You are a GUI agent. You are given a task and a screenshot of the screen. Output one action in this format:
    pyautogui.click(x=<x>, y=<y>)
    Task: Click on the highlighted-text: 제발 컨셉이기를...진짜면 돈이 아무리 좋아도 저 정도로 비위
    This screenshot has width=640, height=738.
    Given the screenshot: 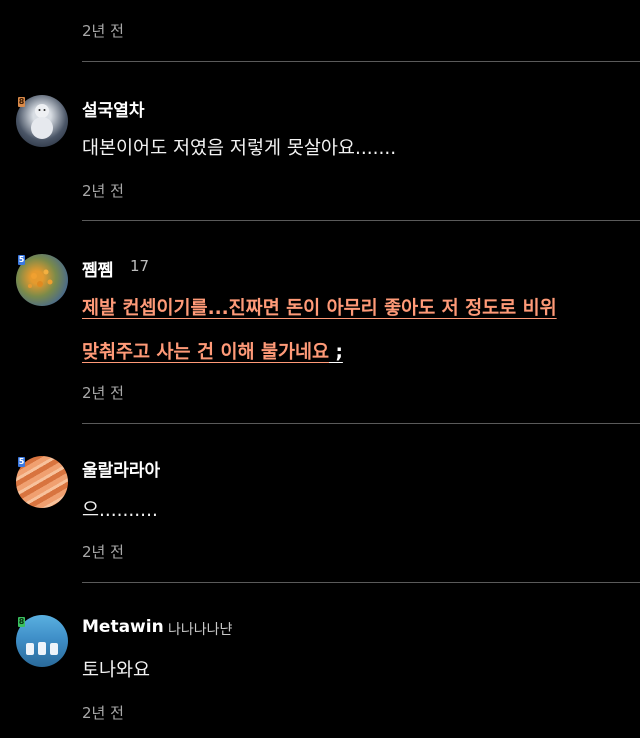 What is the action you would take?
    pyautogui.click(x=319, y=308)
    